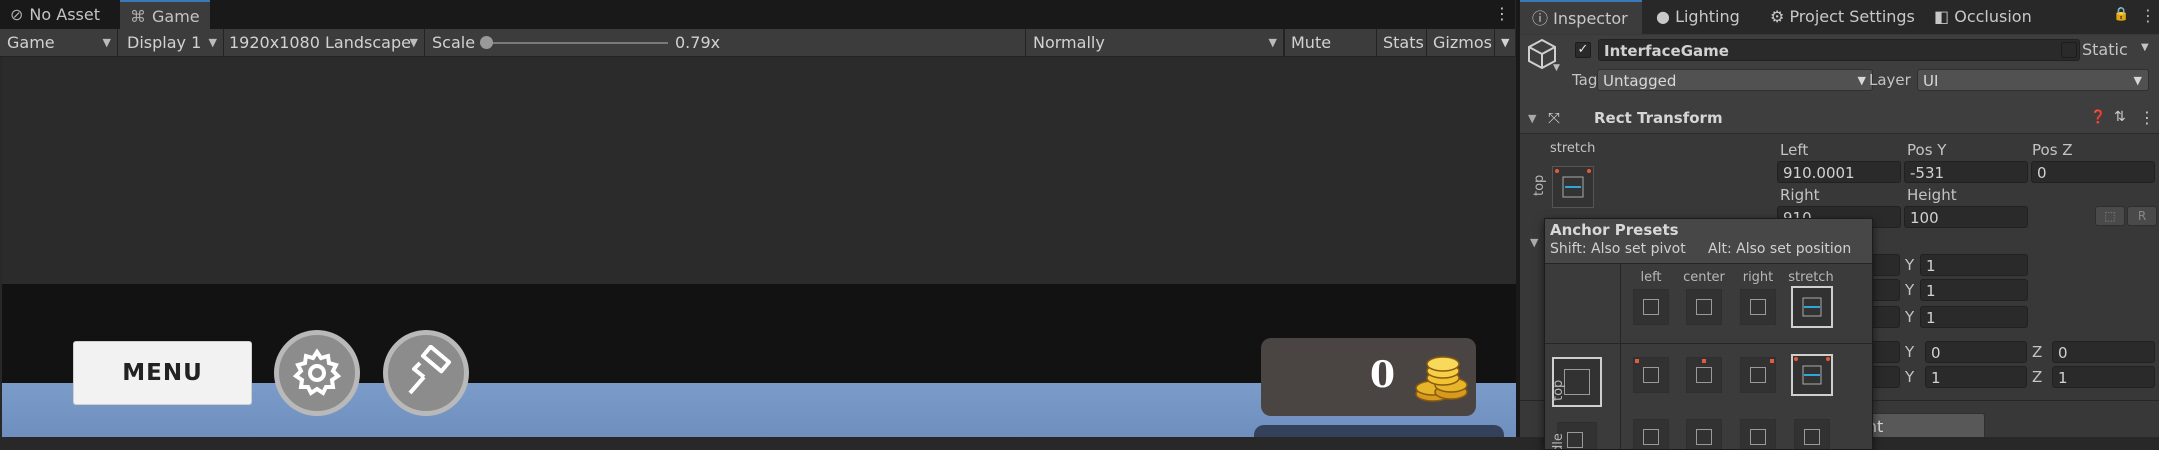  Describe the element at coordinates (1974, 265) in the screenshot. I see `anchor-min-y-input: 1` at that location.